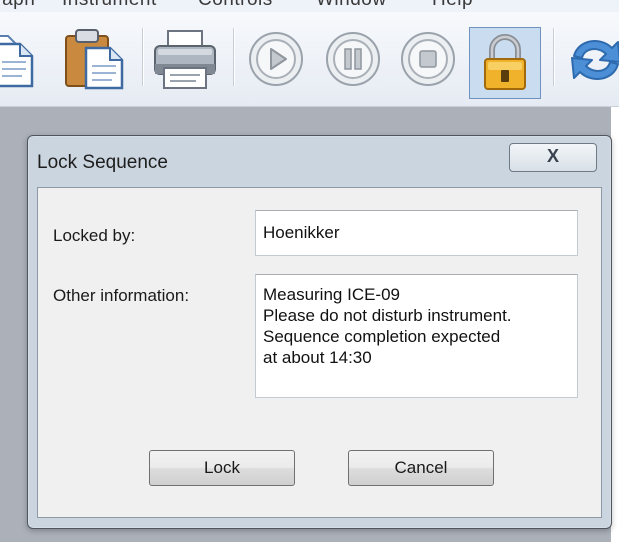 This screenshot has width=619, height=542. Describe the element at coordinates (416, 233) in the screenshot. I see `locked-by-input` at that location.